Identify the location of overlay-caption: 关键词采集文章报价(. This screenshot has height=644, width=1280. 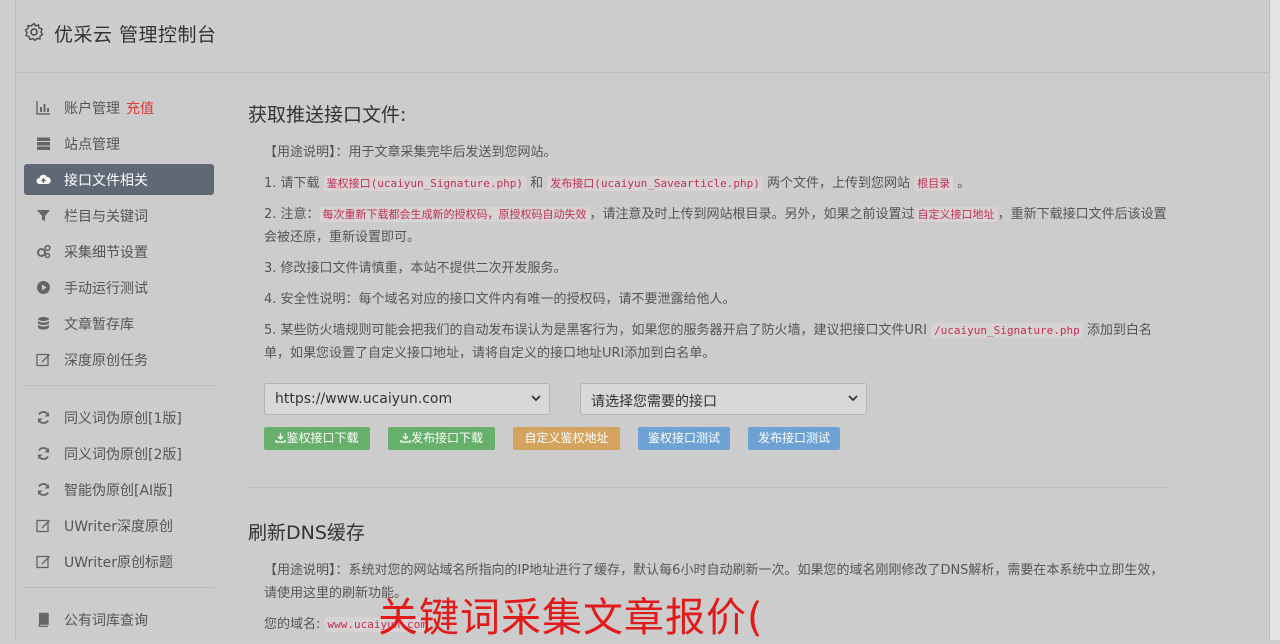
(571, 618).